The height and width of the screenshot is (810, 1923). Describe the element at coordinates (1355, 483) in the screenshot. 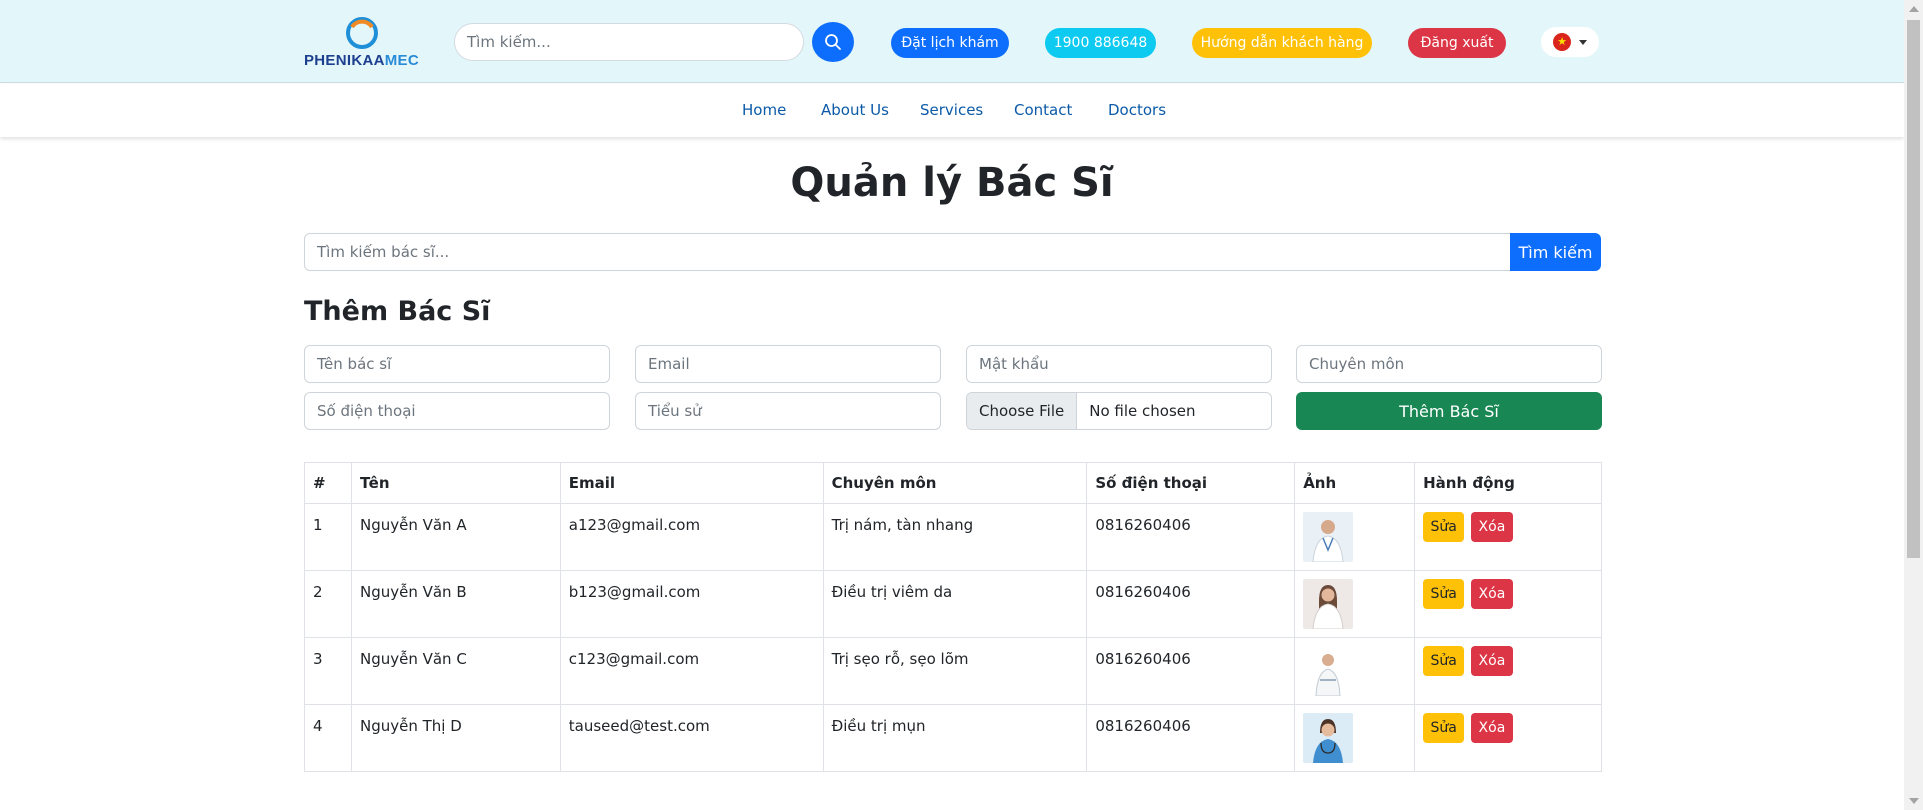

I see `column-header-photo: Ảnh` at that location.